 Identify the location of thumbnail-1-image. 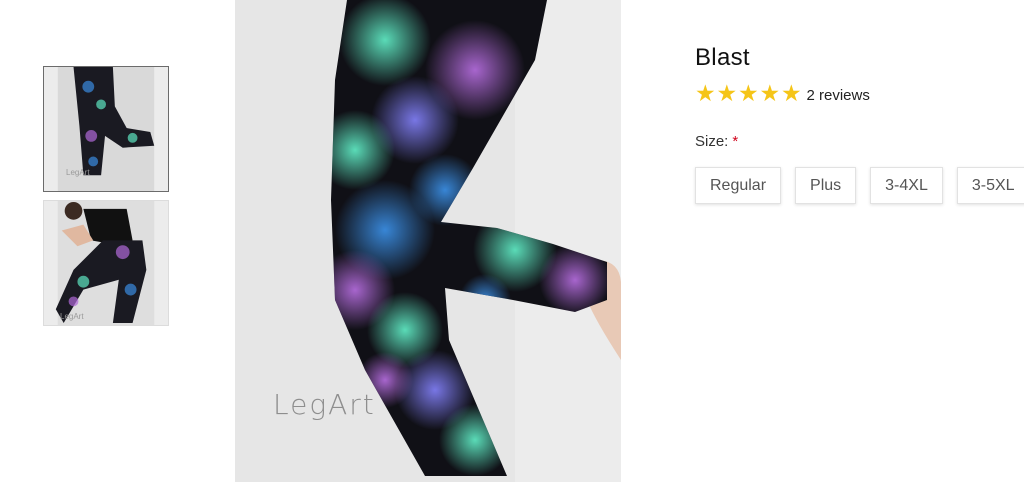
(106, 129).